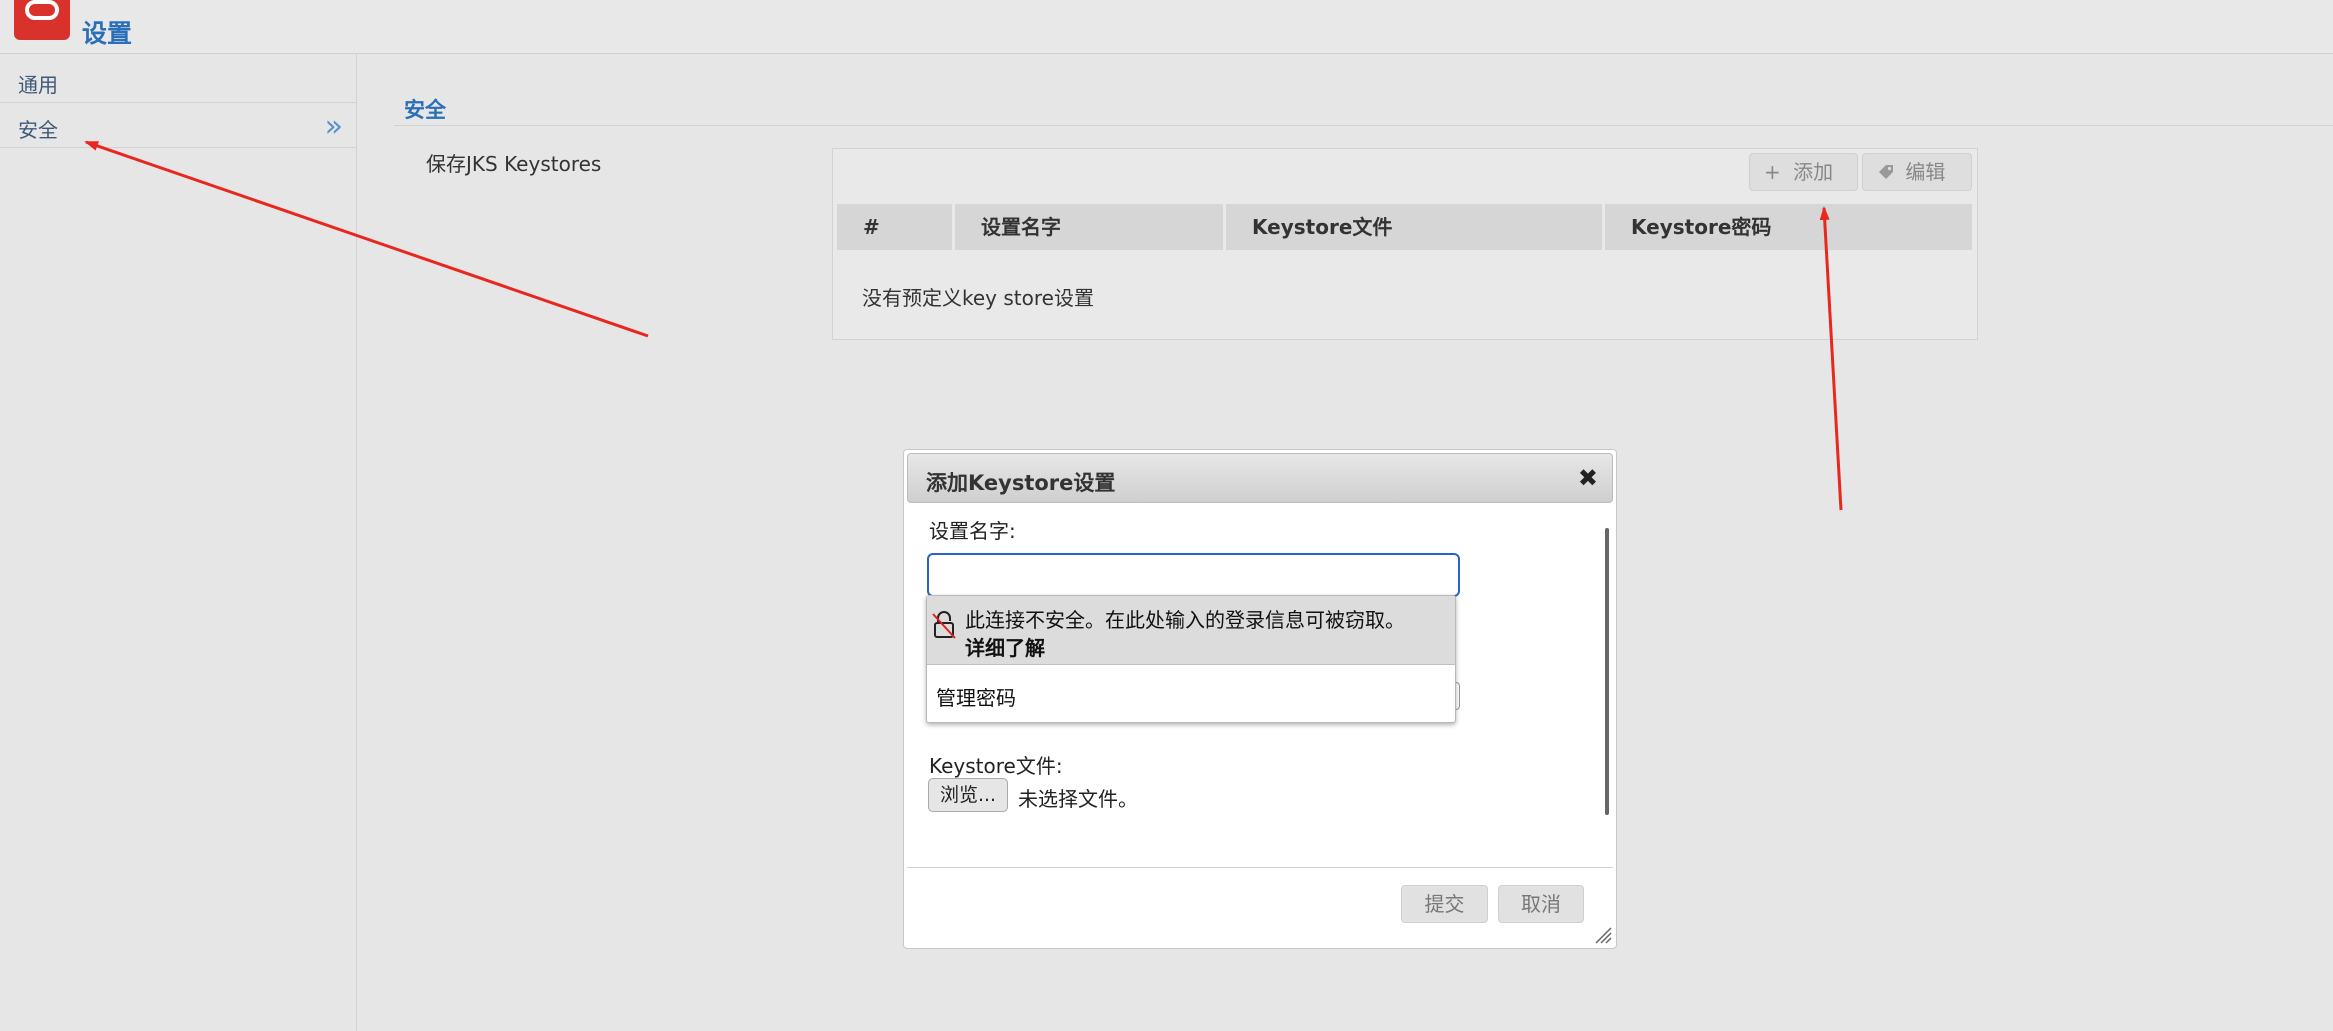  Describe the element at coordinates (178, 80) in the screenshot. I see `sidebar-item-general: 通用` at that location.